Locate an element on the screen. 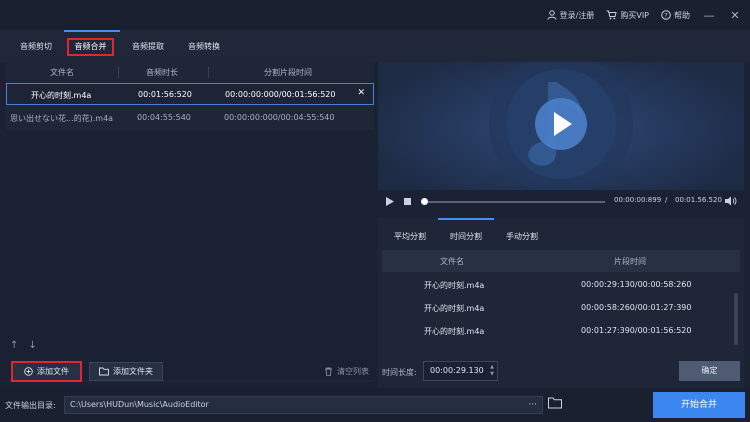  row-segment-time: 00:00:00:000/00:04:55:540 is located at coordinates (279, 117).